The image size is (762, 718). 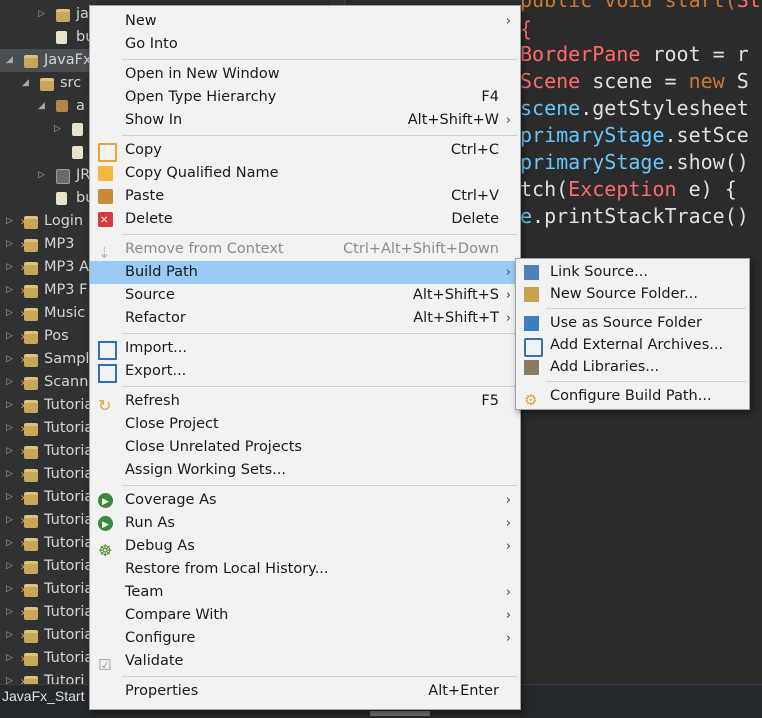 What do you see at coordinates (48, 360) in the screenshot?
I see `tree-row: ▷ Sampl` at bounding box center [48, 360].